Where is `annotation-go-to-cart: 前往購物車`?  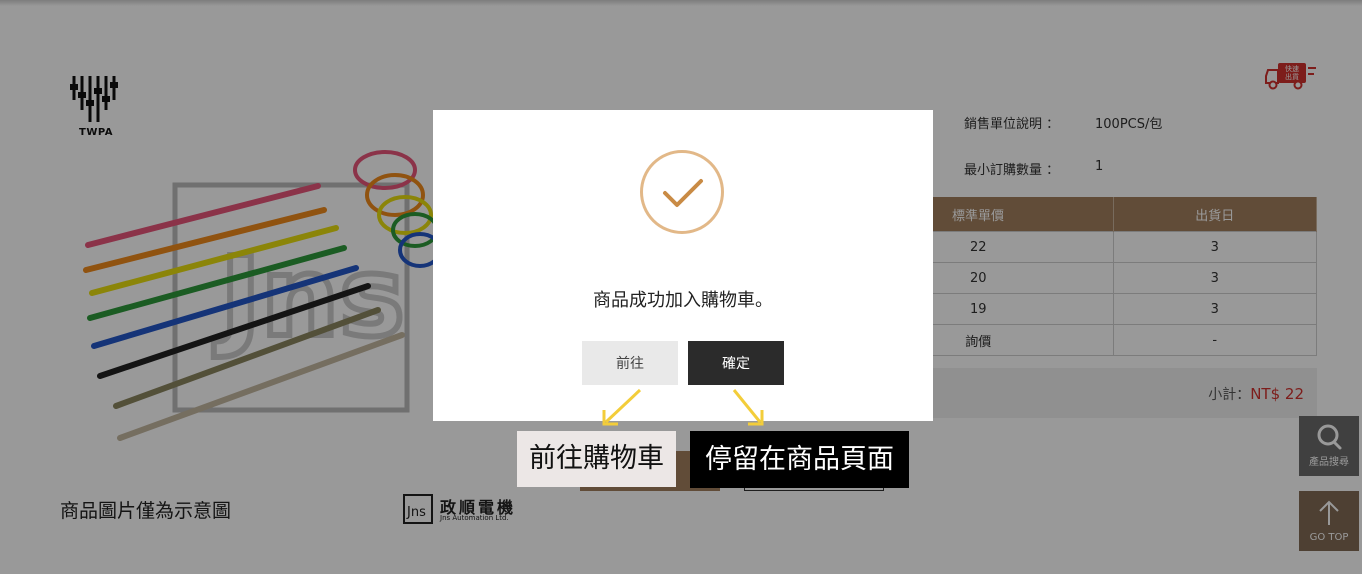
annotation-go-to-cart: 前往購物車 is located at coordinates (596, 459).